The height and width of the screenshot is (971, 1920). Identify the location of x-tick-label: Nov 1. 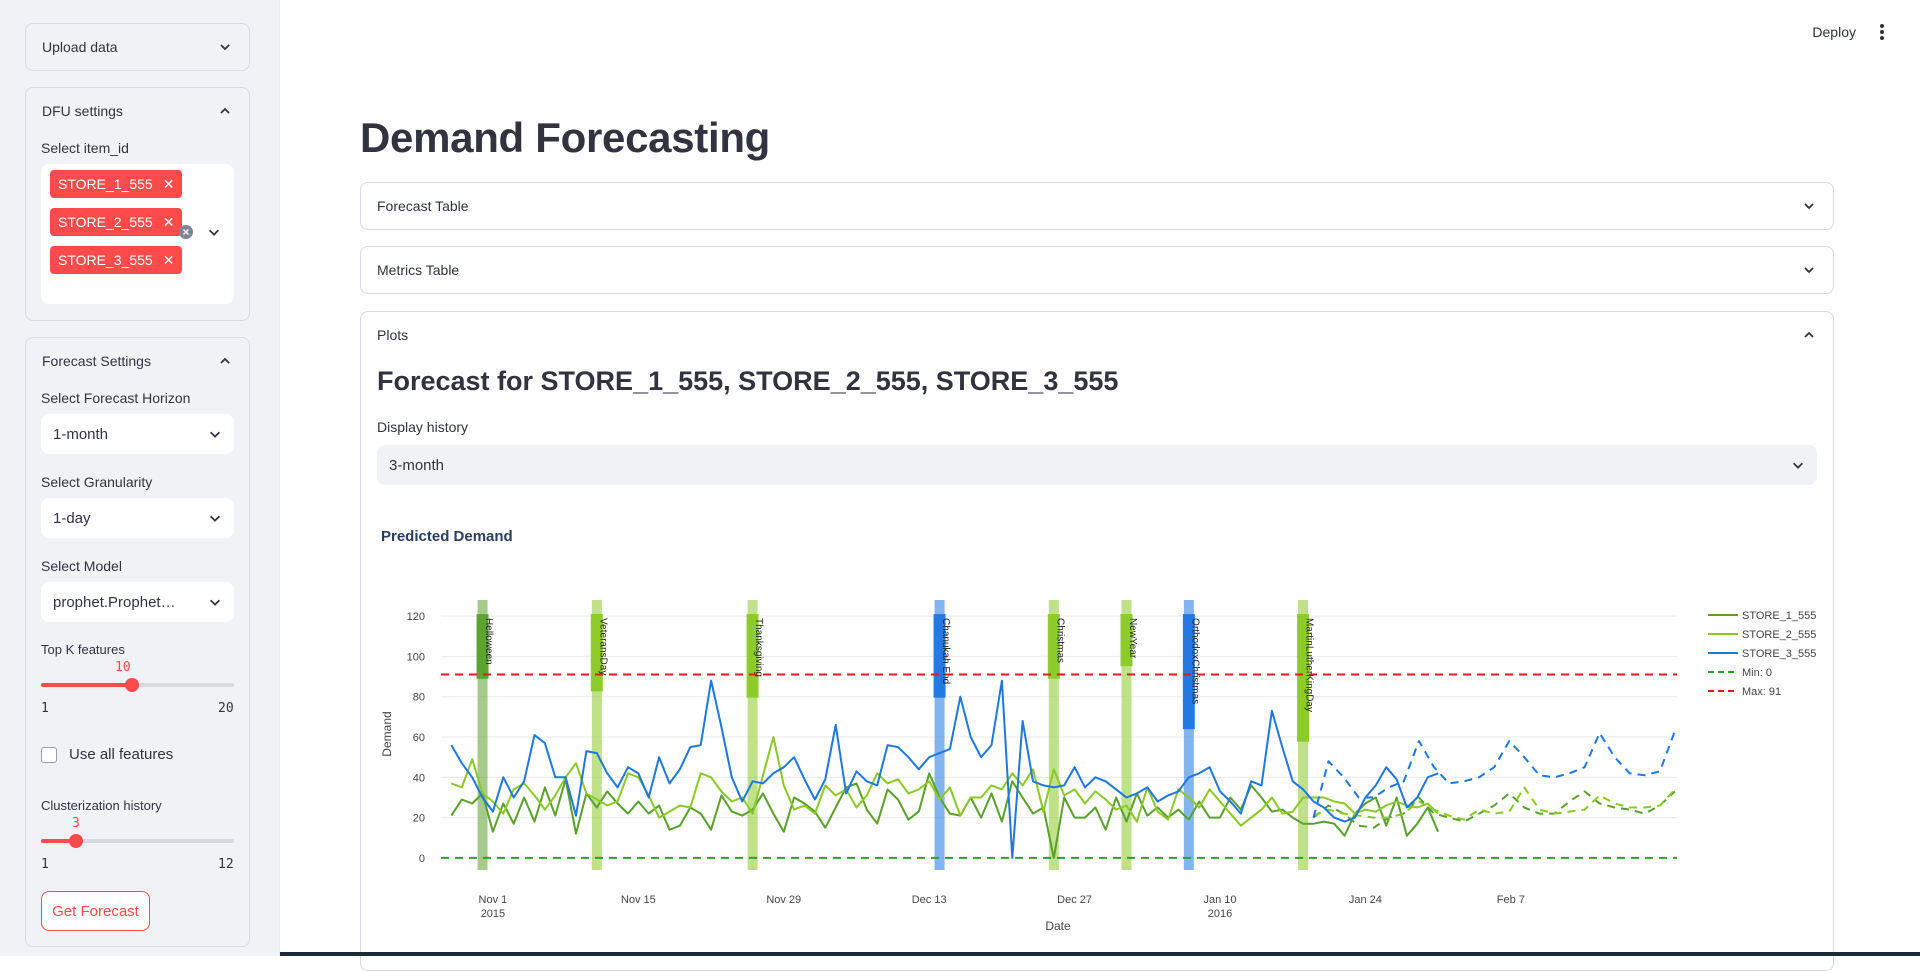
(493, 900).